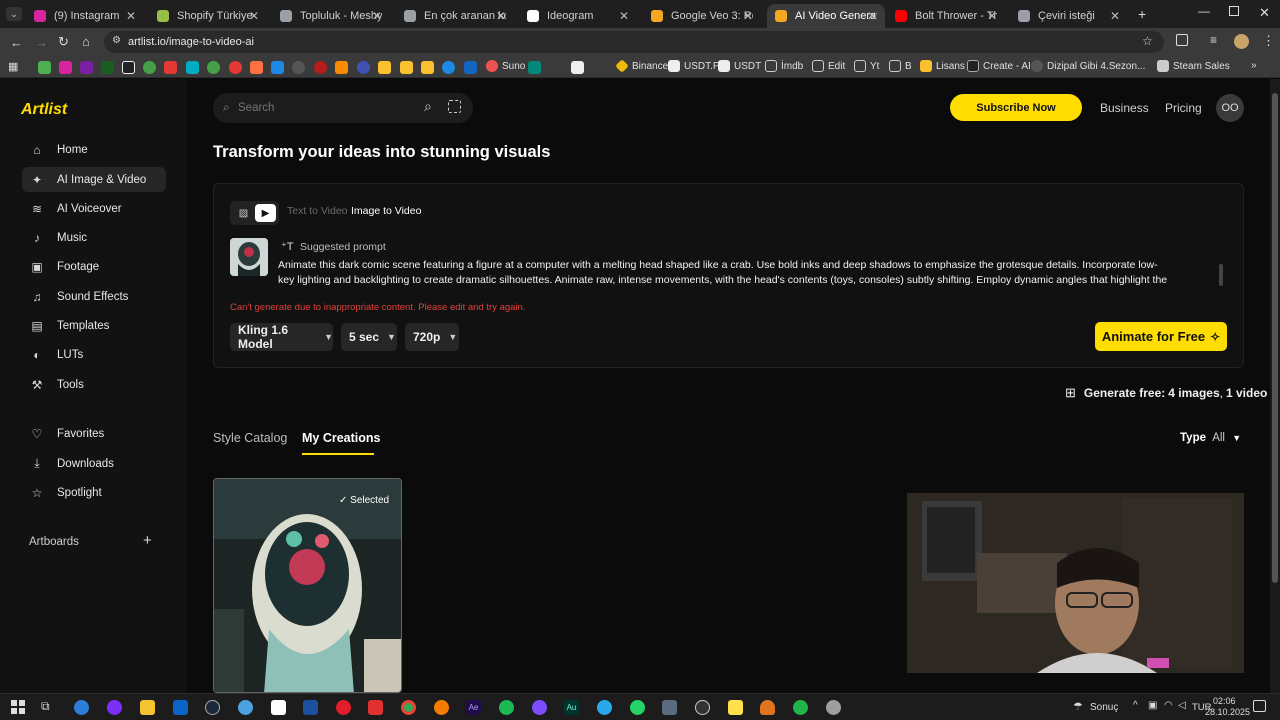 The height and width of the screenshot is (720, 1280). I want to click on steam-icon, so click(212, 707).